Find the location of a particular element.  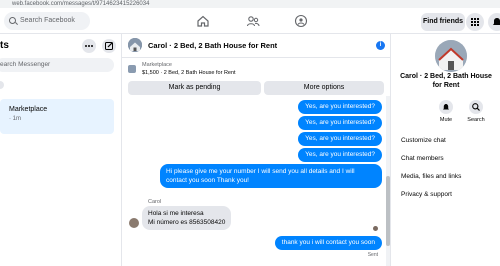

top-navigation: Search Facebook Find friends is located at coordinates (250, 21).